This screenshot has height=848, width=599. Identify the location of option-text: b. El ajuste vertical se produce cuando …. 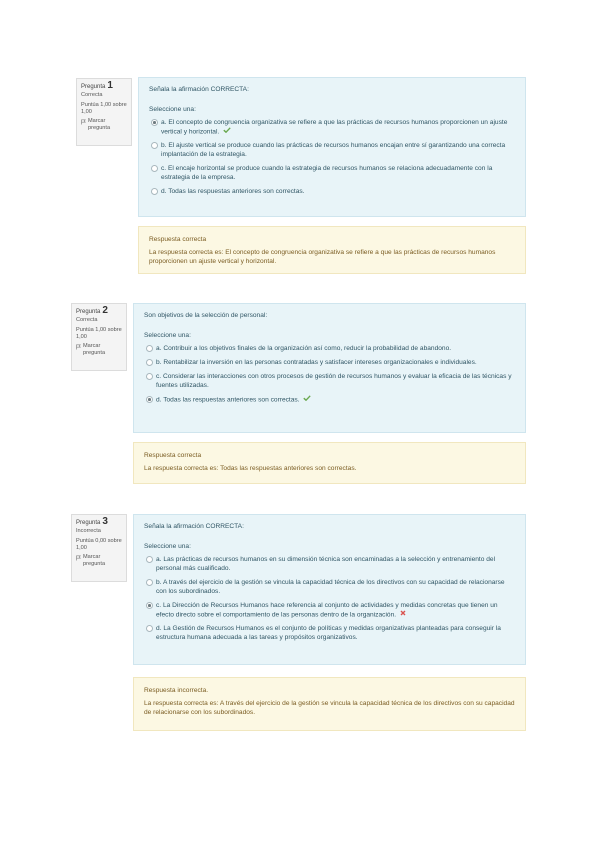
(333, 150).